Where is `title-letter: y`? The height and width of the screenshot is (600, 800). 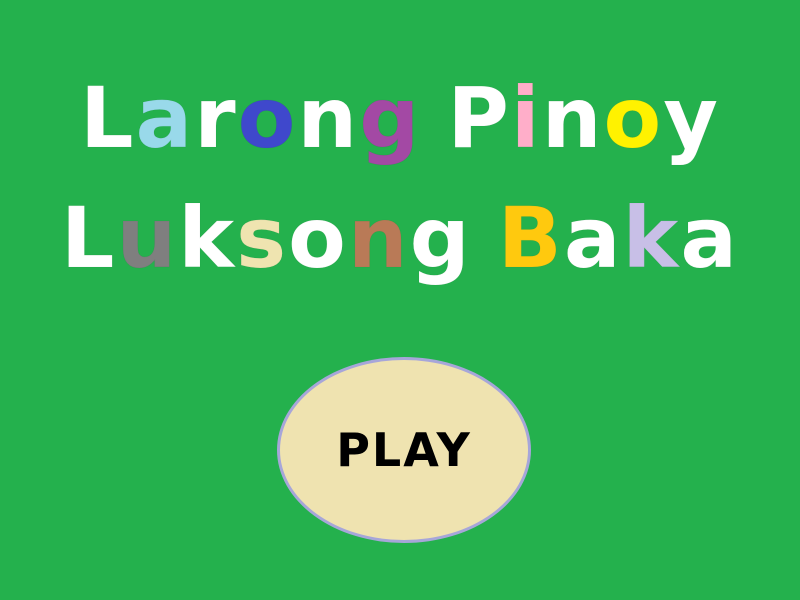
title-letter: y is located at coordinates (691, 118).